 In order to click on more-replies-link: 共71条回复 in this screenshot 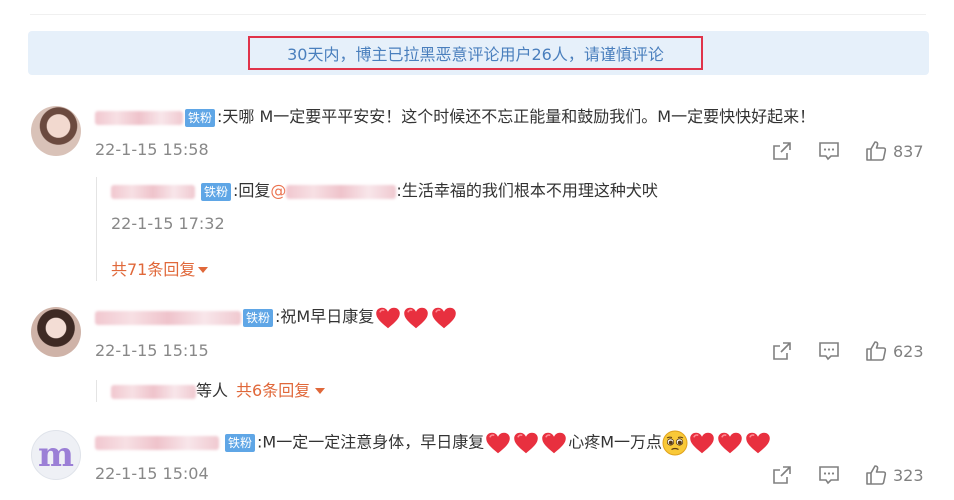, I will do `click(160, 268)`.